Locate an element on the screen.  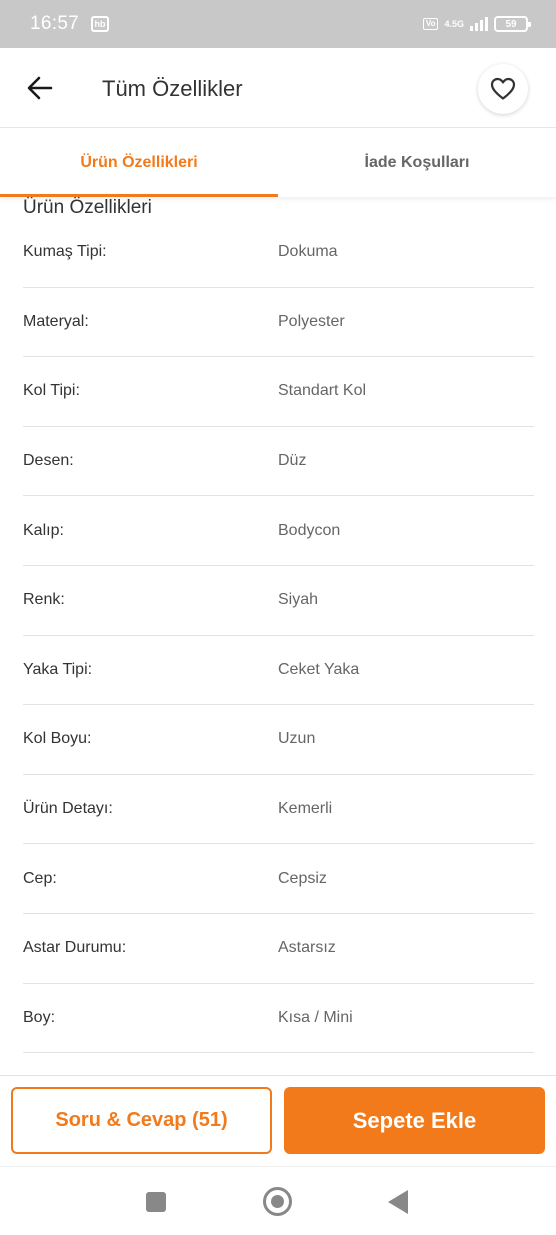
tab-bar: Ürün Özellikleri İade Koşulları is located at coordinates (278, 163).